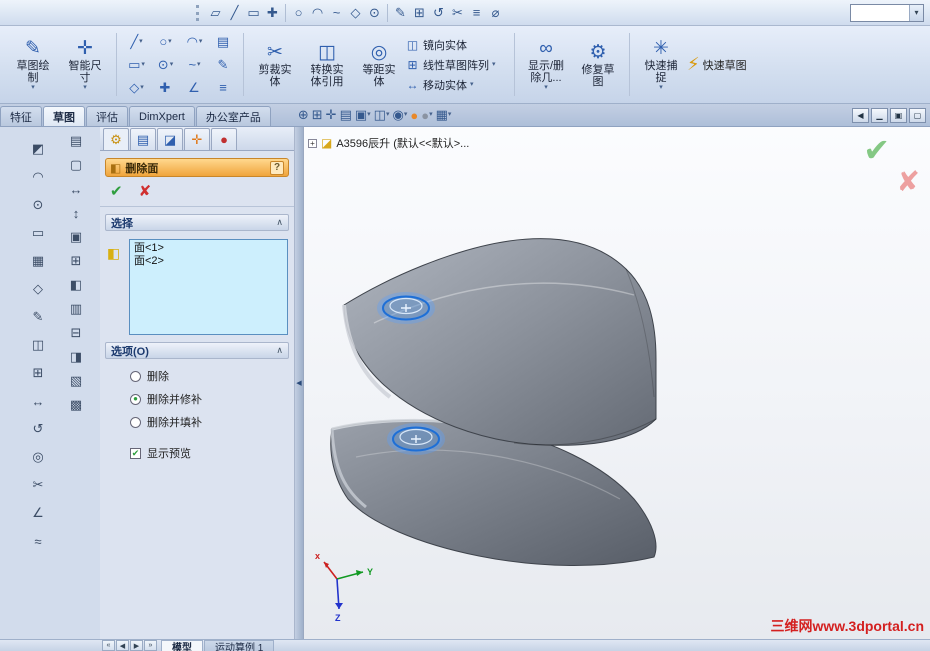 The height and width of the screenshot is (651, 930). Describe the element at coordinates (162, 116) in the screenshot. I see `tab-dimxpert: DimXpert` at that location.